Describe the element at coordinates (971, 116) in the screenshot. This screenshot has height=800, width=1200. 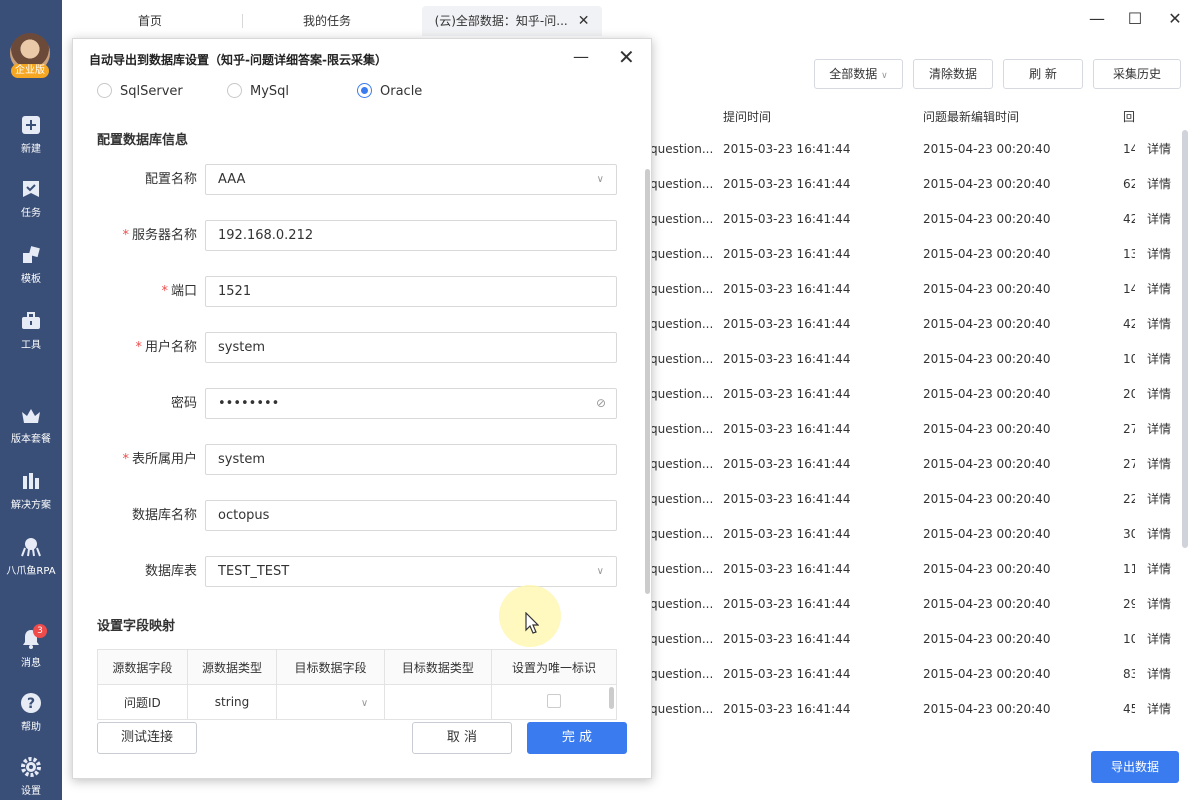
I see `column-header-edit-time: 问题最新编辑时间` at that location.